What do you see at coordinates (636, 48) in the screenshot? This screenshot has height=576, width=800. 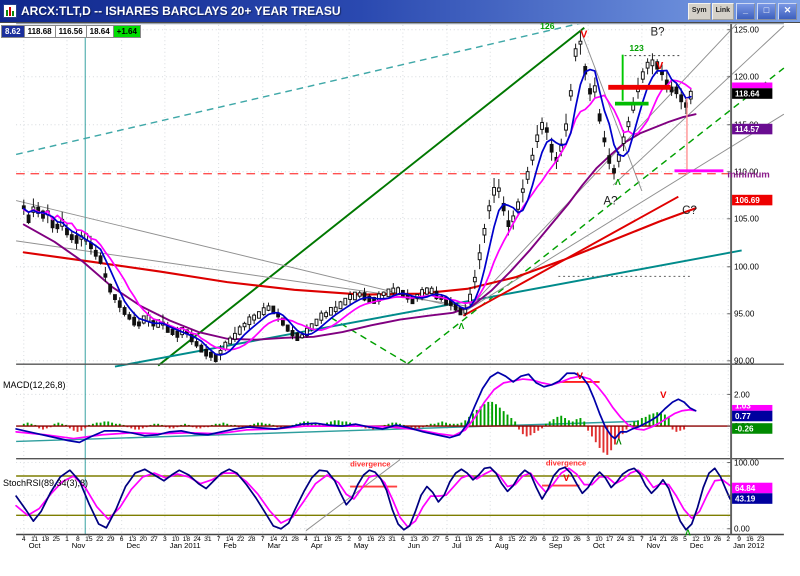 I see `annotation-text: 123` at bounding box center [636, 48].